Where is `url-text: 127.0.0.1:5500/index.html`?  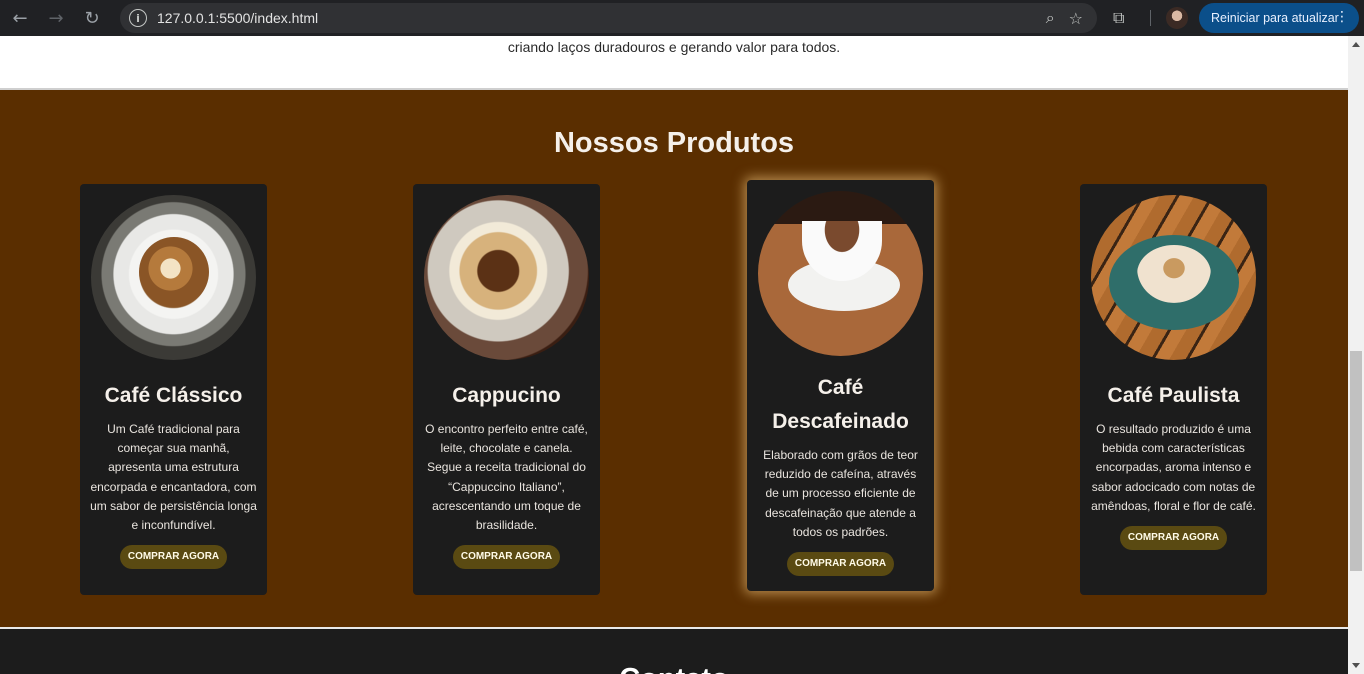
url-text: 127.0.0.1:5500/index.html is located at coordinates (237, 18).